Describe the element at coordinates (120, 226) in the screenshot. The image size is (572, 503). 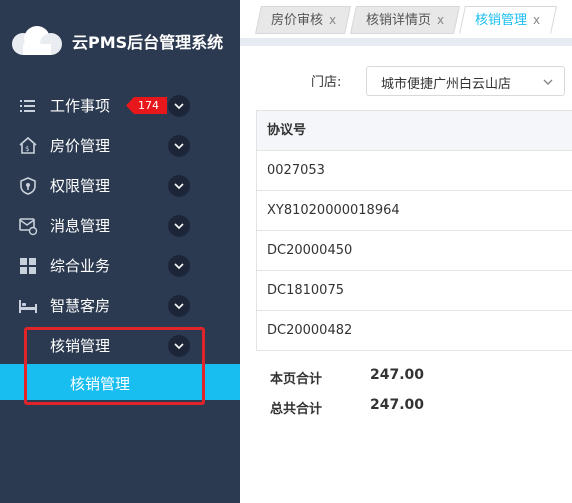
I see `sidebar-item-messages: 消息管理` at that location.